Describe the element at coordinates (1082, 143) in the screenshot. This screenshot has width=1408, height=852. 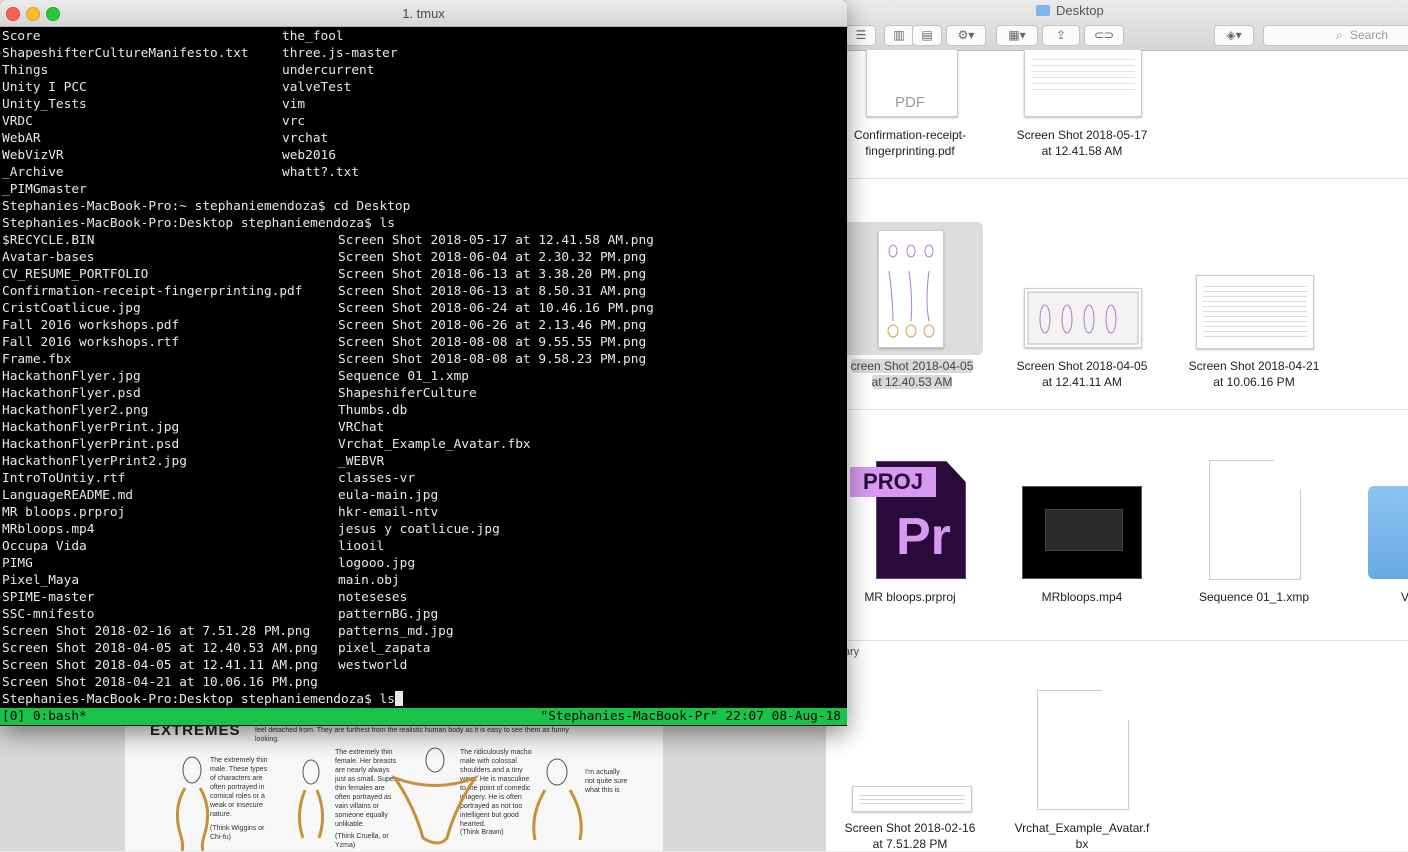
I see `file-label: Screen Shot 2018-05-17 at 12.41.58 AM` at that location.